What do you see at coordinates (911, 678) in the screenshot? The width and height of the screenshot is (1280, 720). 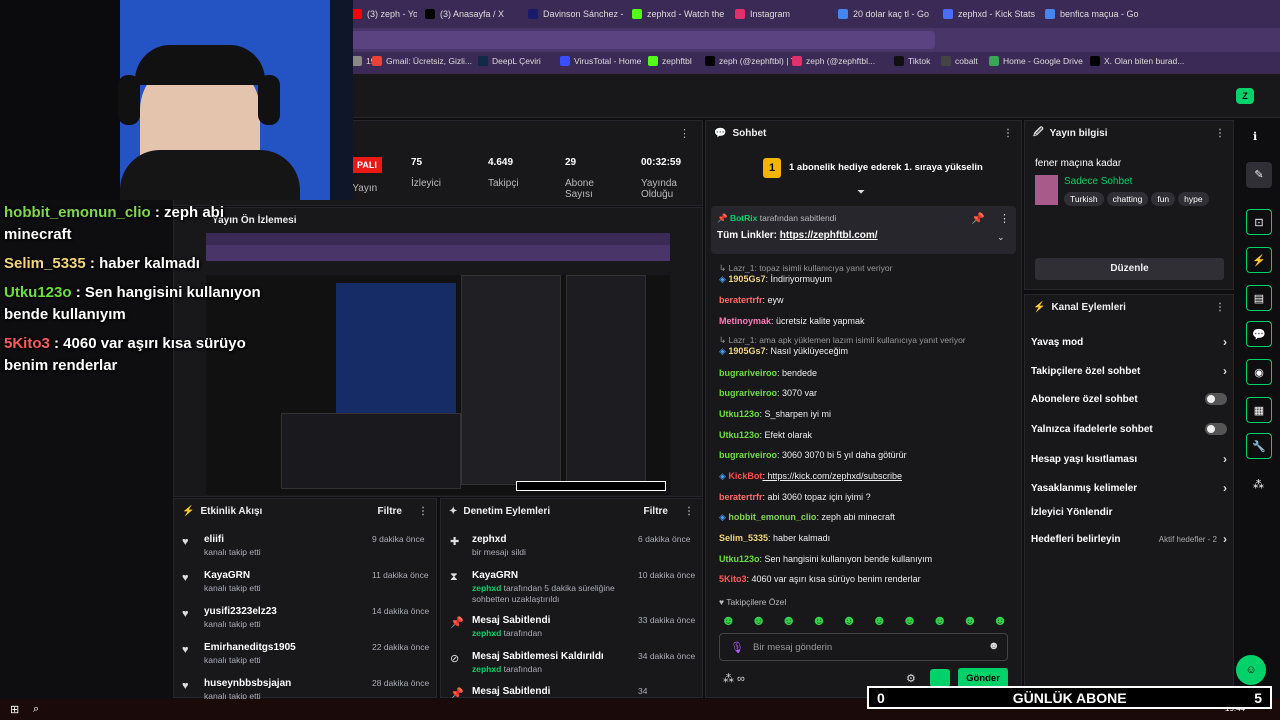 I see `settings-icon: ⚙` at bounding box center [911, 678].